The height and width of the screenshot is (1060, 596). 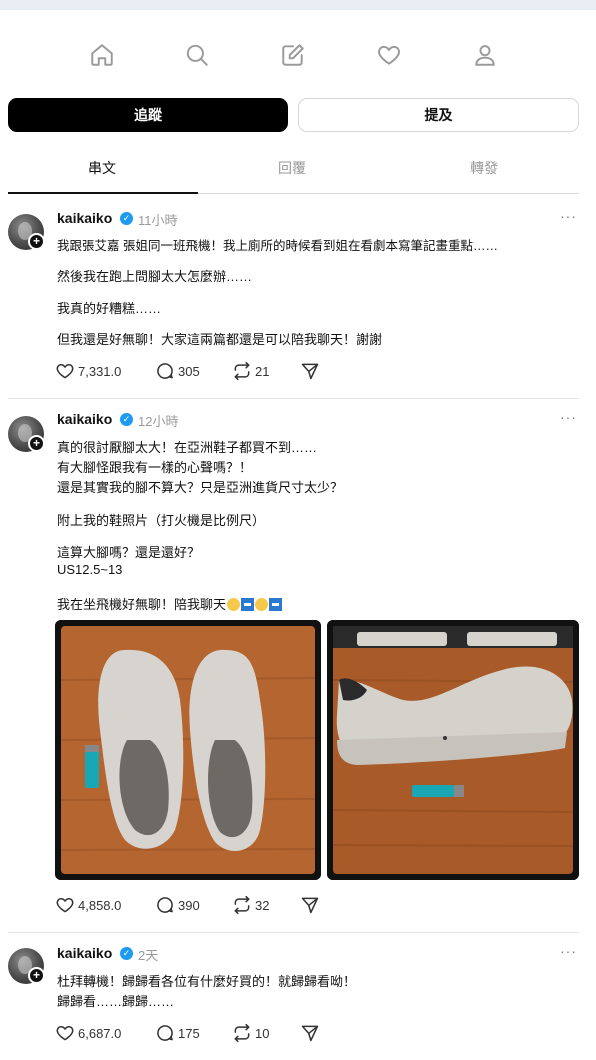 I want to click on home-icon, so click(x=102, y=55).